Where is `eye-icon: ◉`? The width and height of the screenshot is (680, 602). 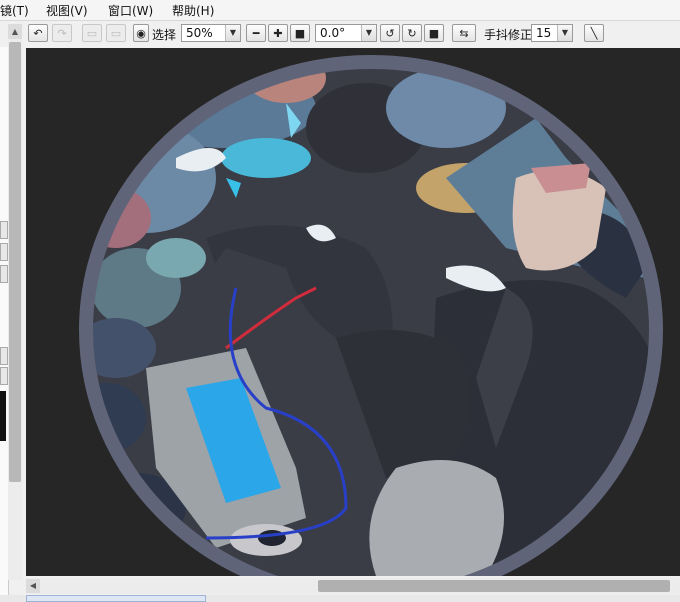 eye-icon: ◉ is located at coordinates (141, 33).